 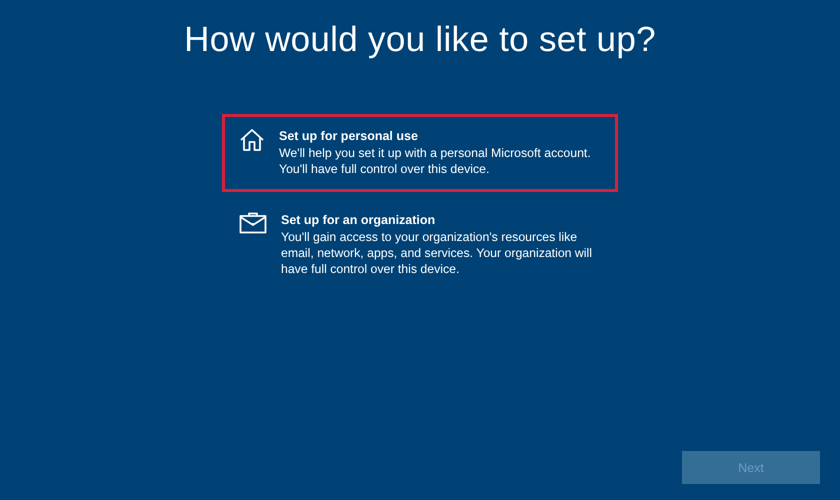 What do you see at coordinates (253, 223) in the screenshot?
I see `briefcase-icon` at bounding box center [253, 223].